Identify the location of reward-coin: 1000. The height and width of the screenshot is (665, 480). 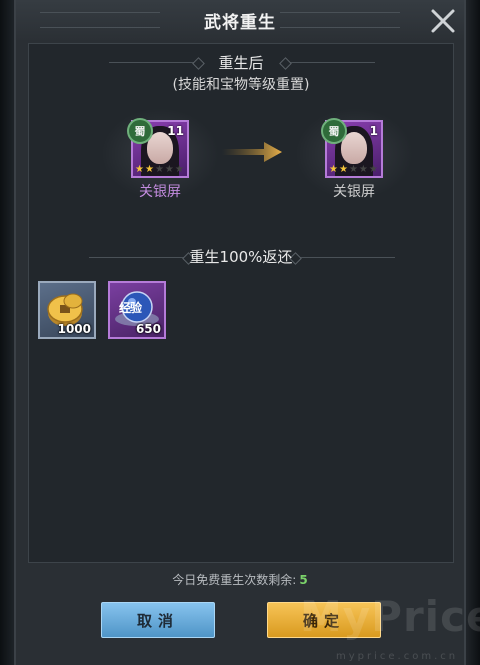
(67, 310).